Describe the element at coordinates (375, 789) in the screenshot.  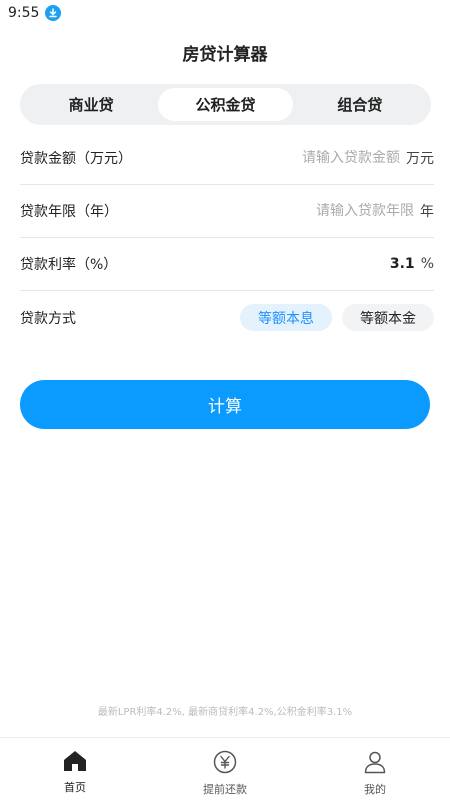
I see `nav-label-profile: 我的` at that location.